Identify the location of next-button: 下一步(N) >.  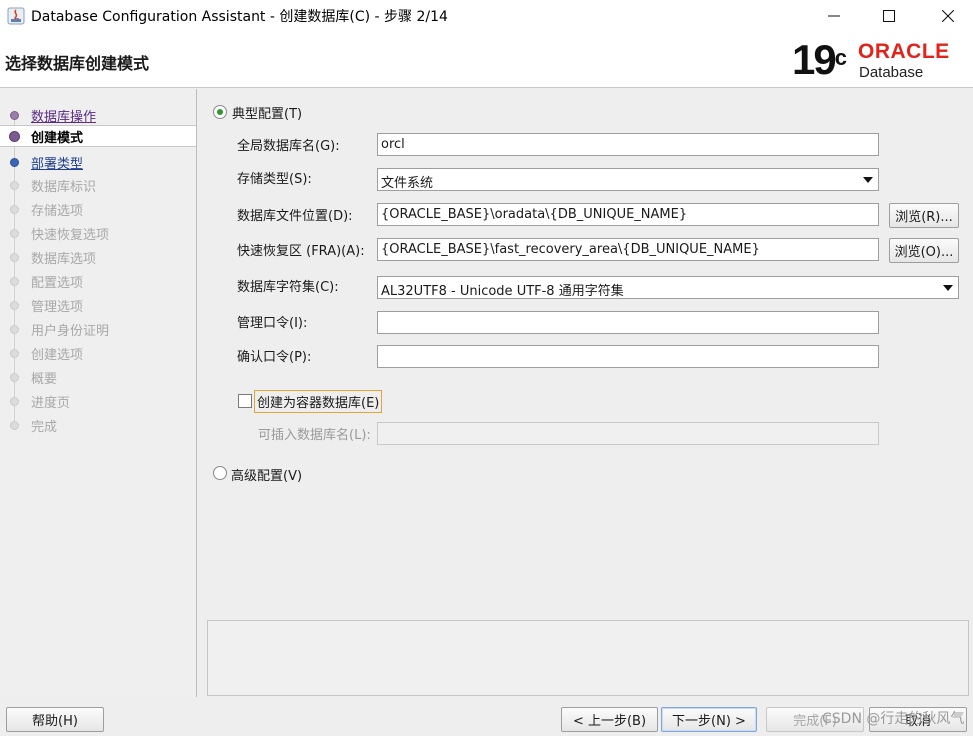
(709, 719).